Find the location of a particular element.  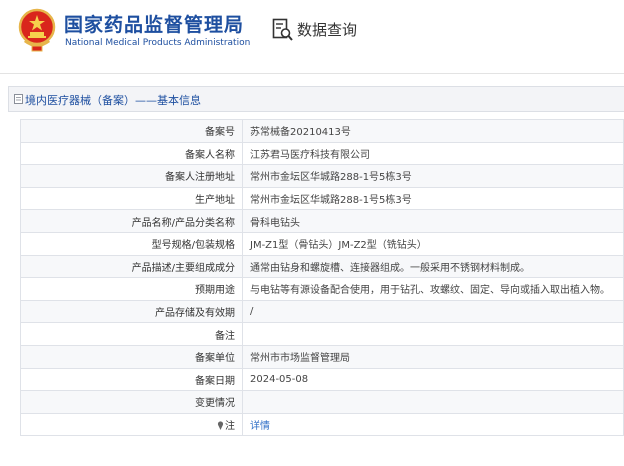

table-row: 备案单位 常州市市场监督管理局 is located at coordinates (322, 356).